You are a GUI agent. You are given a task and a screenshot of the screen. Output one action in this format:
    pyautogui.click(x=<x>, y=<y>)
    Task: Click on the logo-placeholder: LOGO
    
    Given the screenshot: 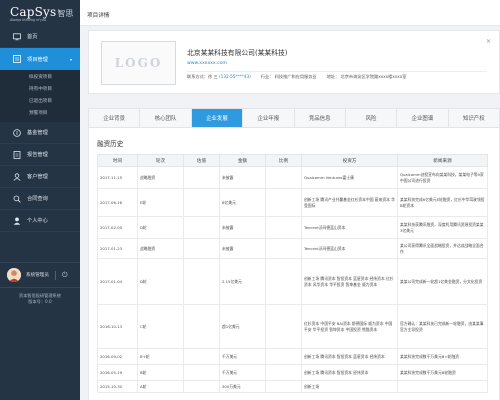 What is the action you would take?
    pyautogui.click(x=138, y=63)
    